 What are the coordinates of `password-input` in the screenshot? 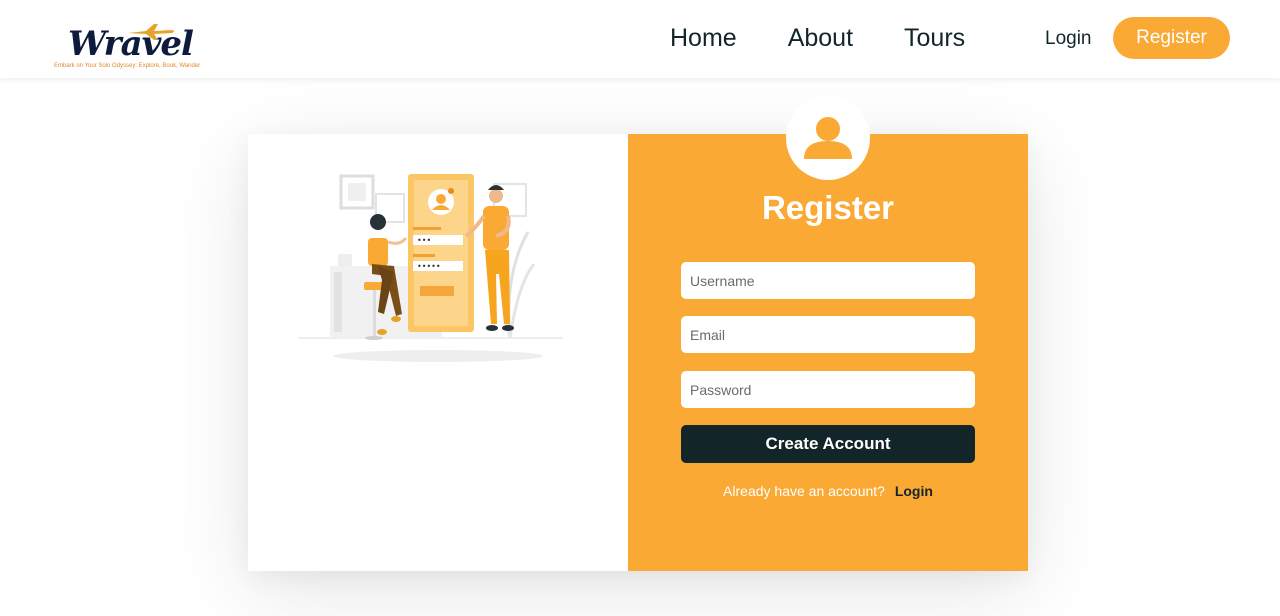 It's located at (828, 389).